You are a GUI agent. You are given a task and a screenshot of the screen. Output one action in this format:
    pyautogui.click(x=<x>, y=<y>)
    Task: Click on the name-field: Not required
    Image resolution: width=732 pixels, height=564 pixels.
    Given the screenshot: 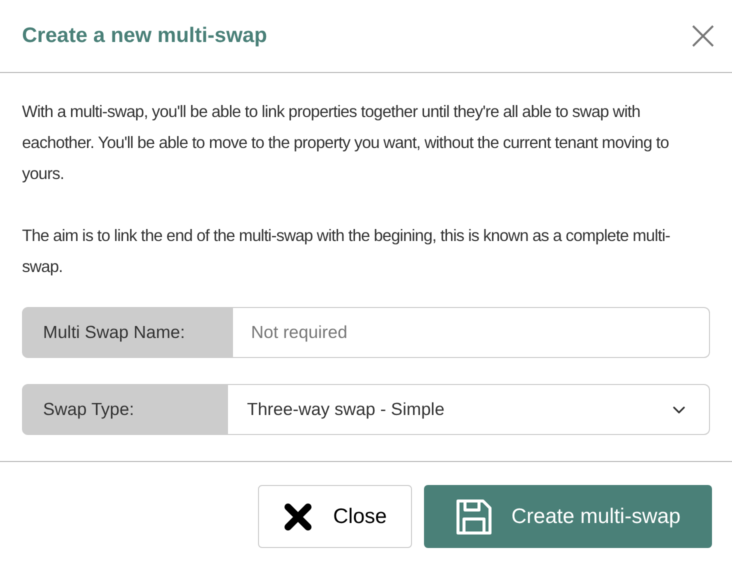 What is the action you would take?
    pyautogui.click(x=471, y=332)
    